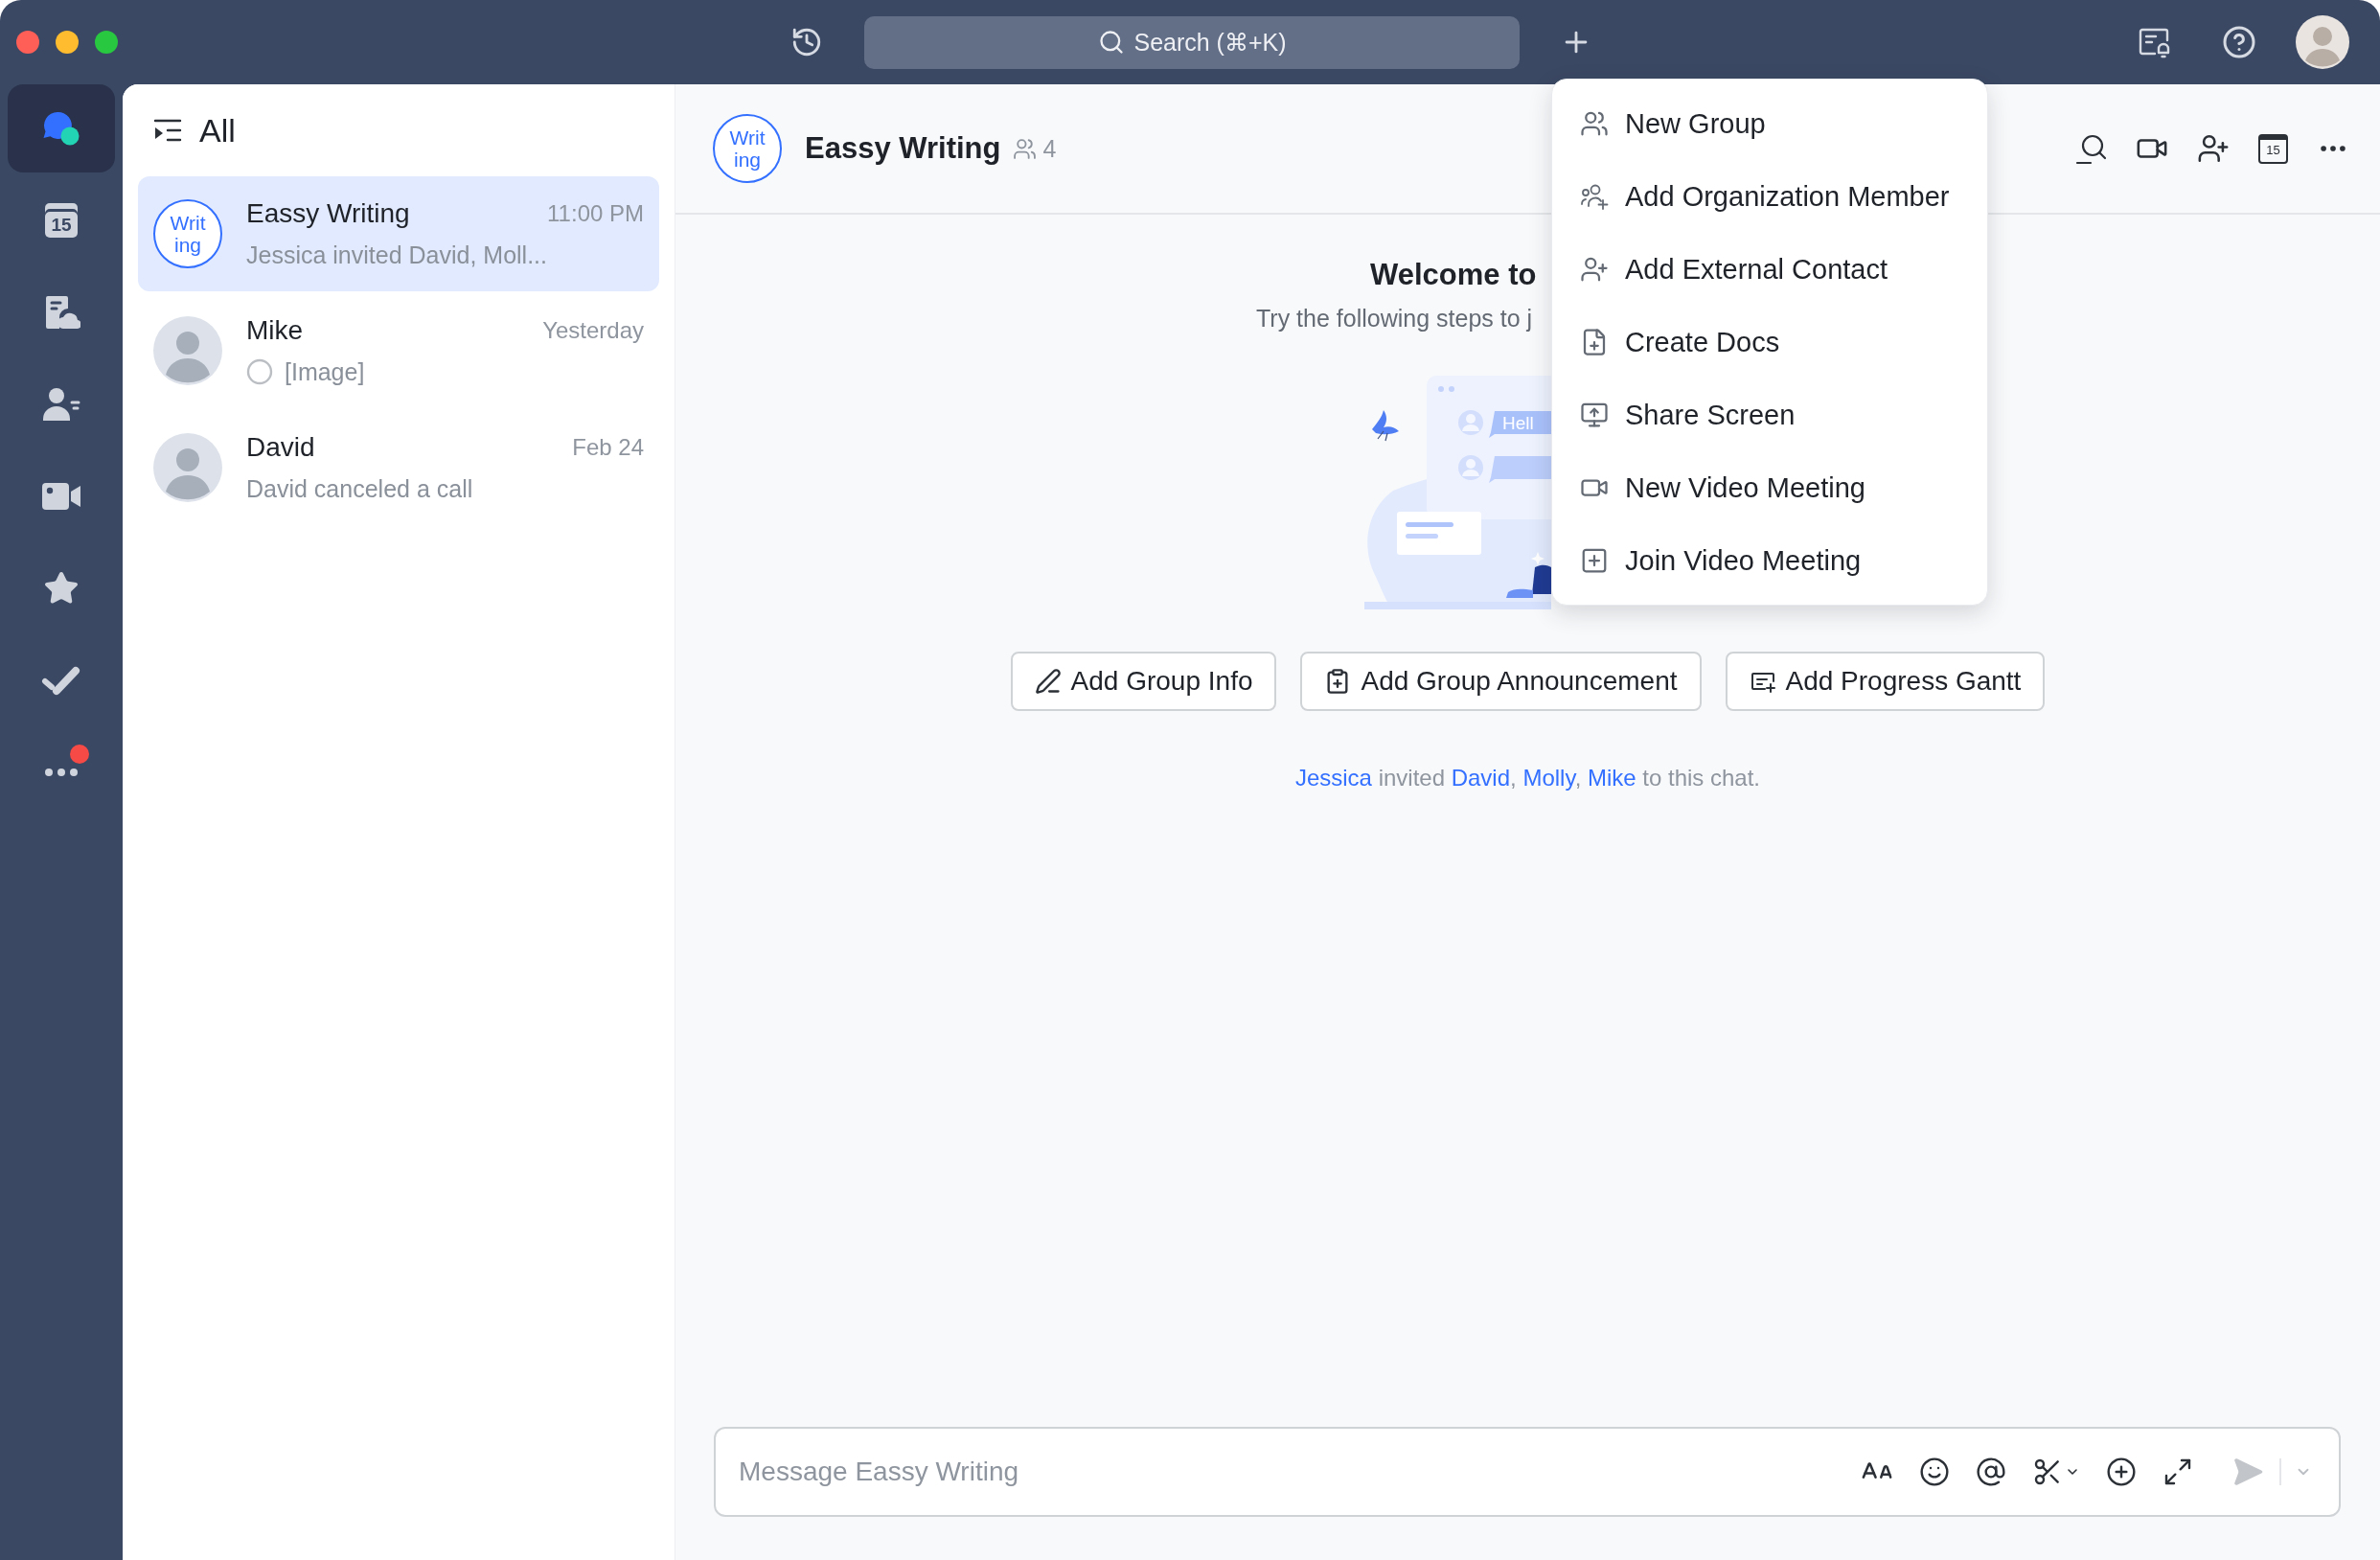 Image resolution: width=2380 pixels, height=1560 pixels. Describe the element at coordinates (1518, 423) in the screenshot. I see `bubble-text: Hell` at that location.